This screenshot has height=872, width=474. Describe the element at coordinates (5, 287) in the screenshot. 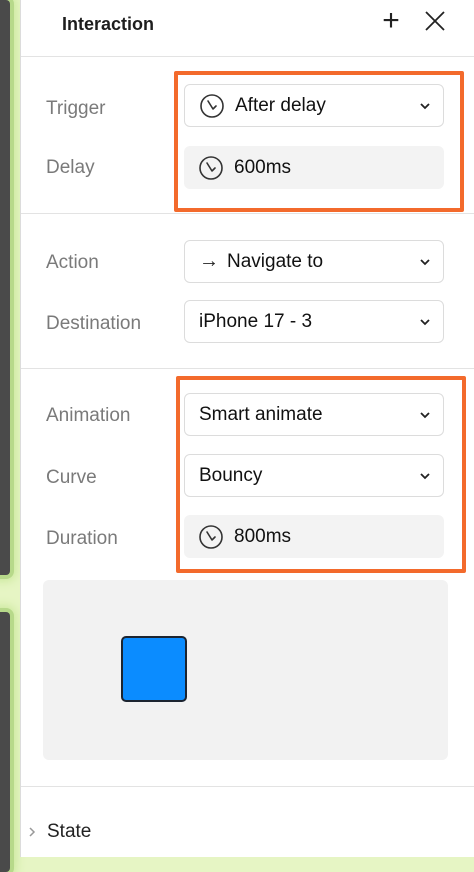

I see `left-edge-strip` at that location.